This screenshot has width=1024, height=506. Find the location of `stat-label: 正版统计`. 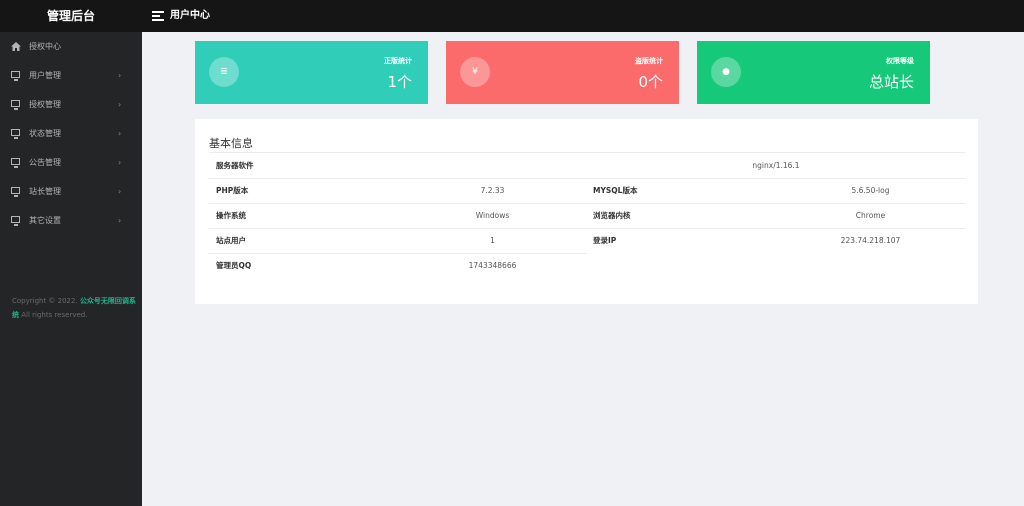

stat-label: 正版统计 is located at coordinates (398, 61).